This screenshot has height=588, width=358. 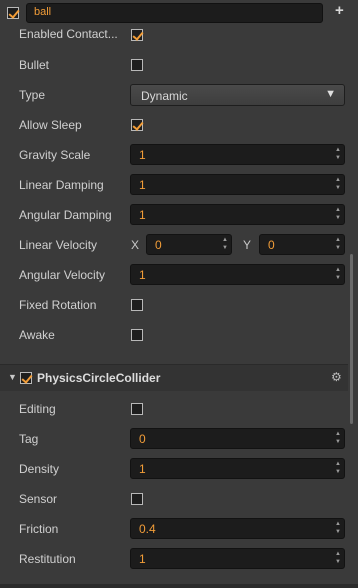 I want to click on gravity-scale-value: 1, so click(x=142, y=155).